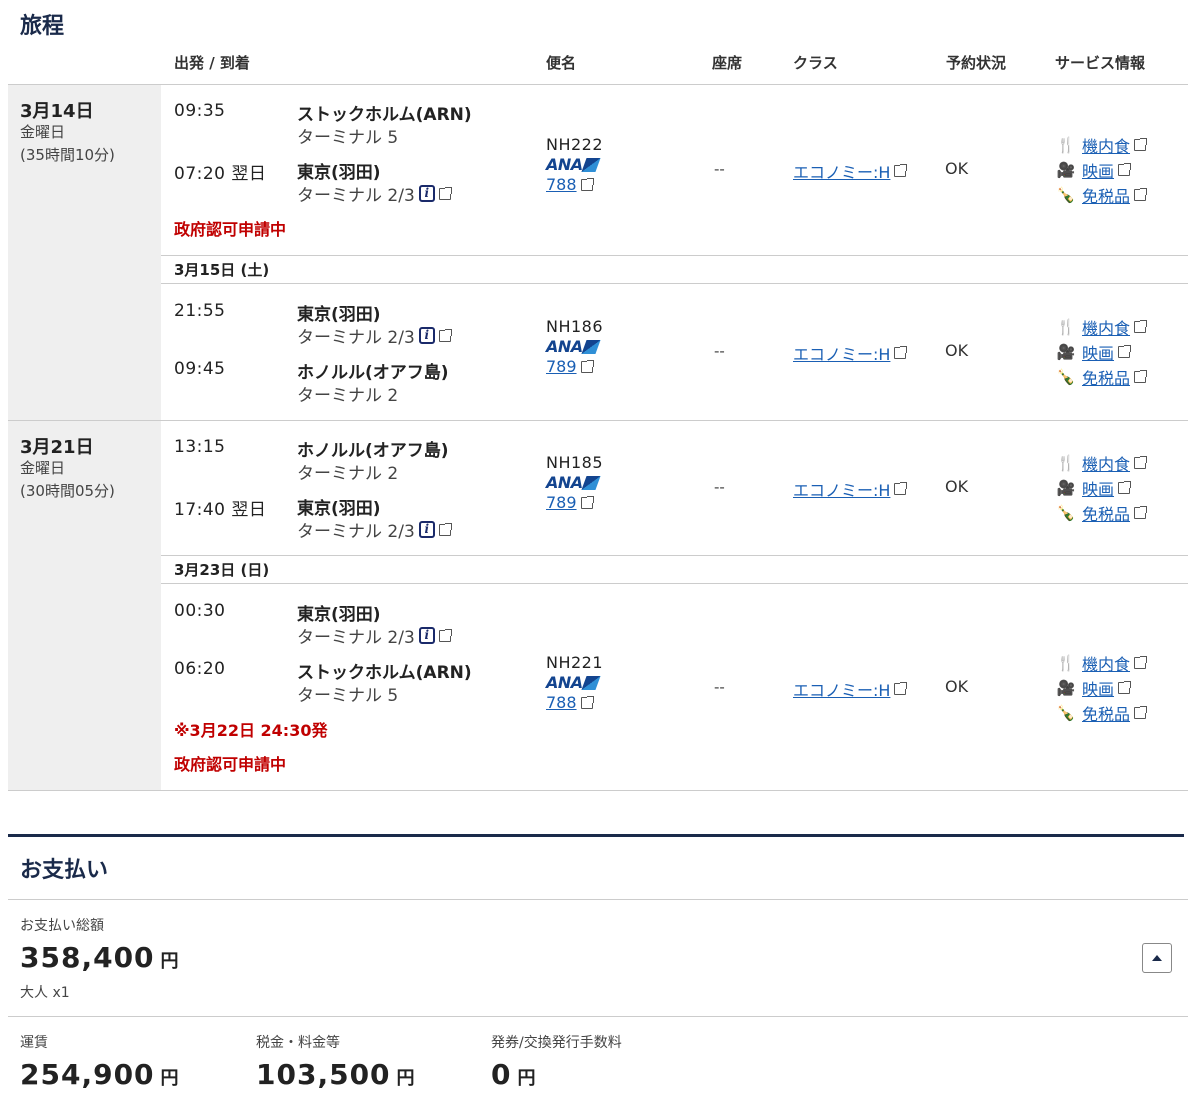 The height and width of the screenshot is (1109, 1200). I want to click on header-flight: 便名, so click(561, 63).